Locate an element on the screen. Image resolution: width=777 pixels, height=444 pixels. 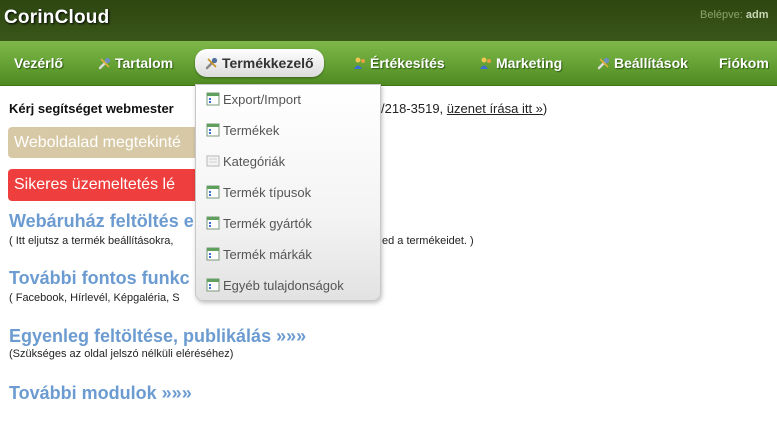
section-title-webshop: Webáruház feltöltés e is located at coordinates (101, 221).